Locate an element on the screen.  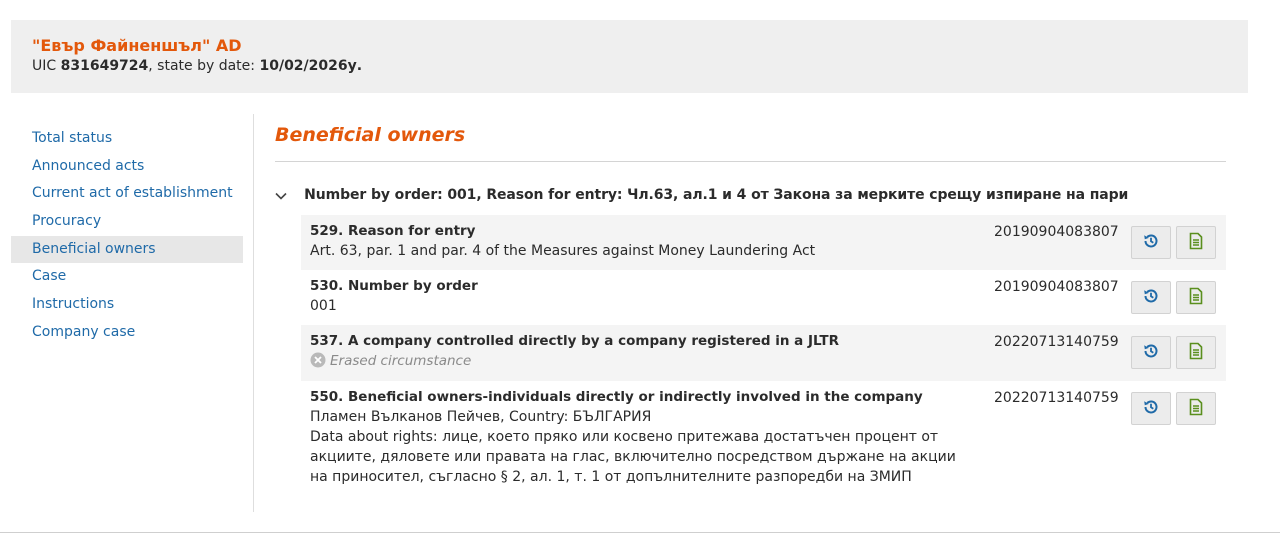
sidebar-item-company-case: Company case is located at coordinates (127, 333).